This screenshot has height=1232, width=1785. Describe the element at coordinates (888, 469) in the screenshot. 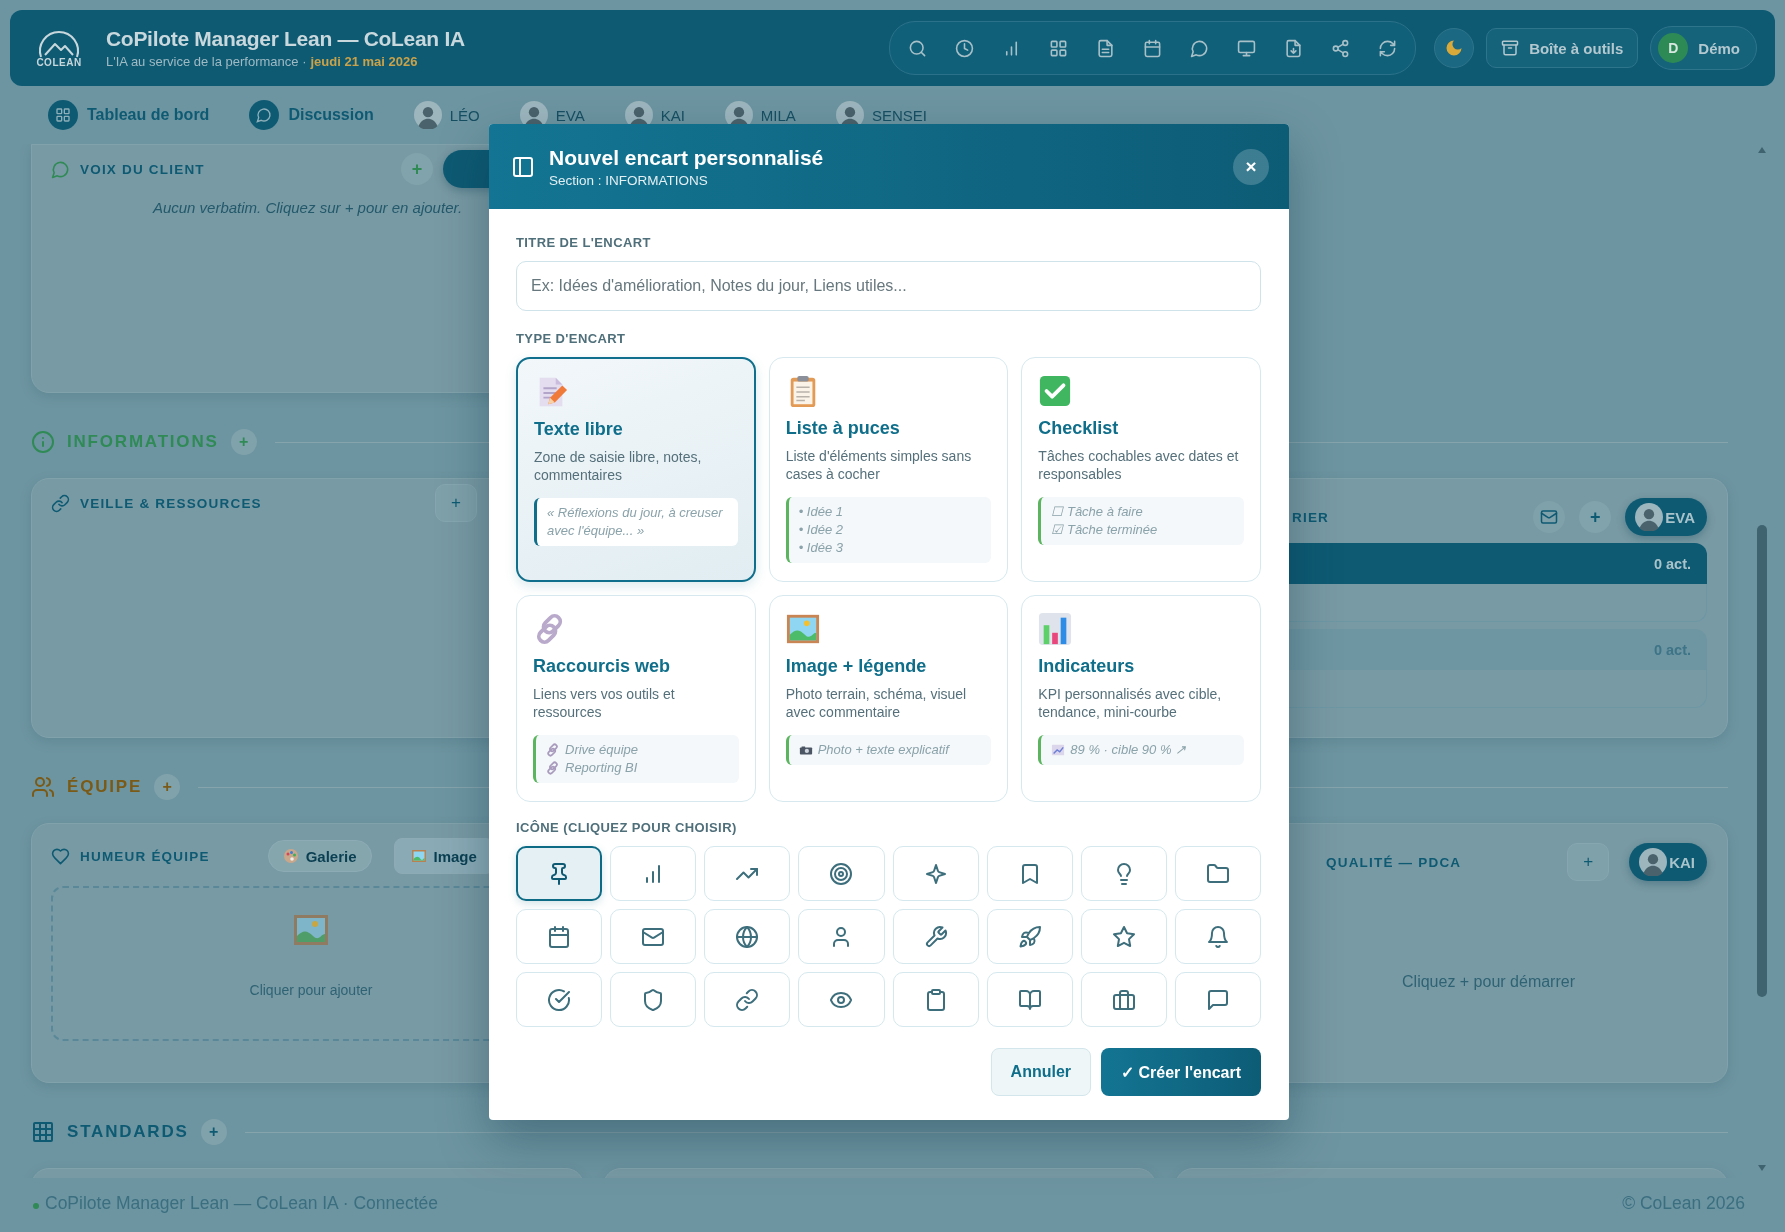

I see `type-card: Liste à puces Liste d'éléments simples sans cases à cocher • Idée 1 • Idée 2 • Idée 3` at that location.